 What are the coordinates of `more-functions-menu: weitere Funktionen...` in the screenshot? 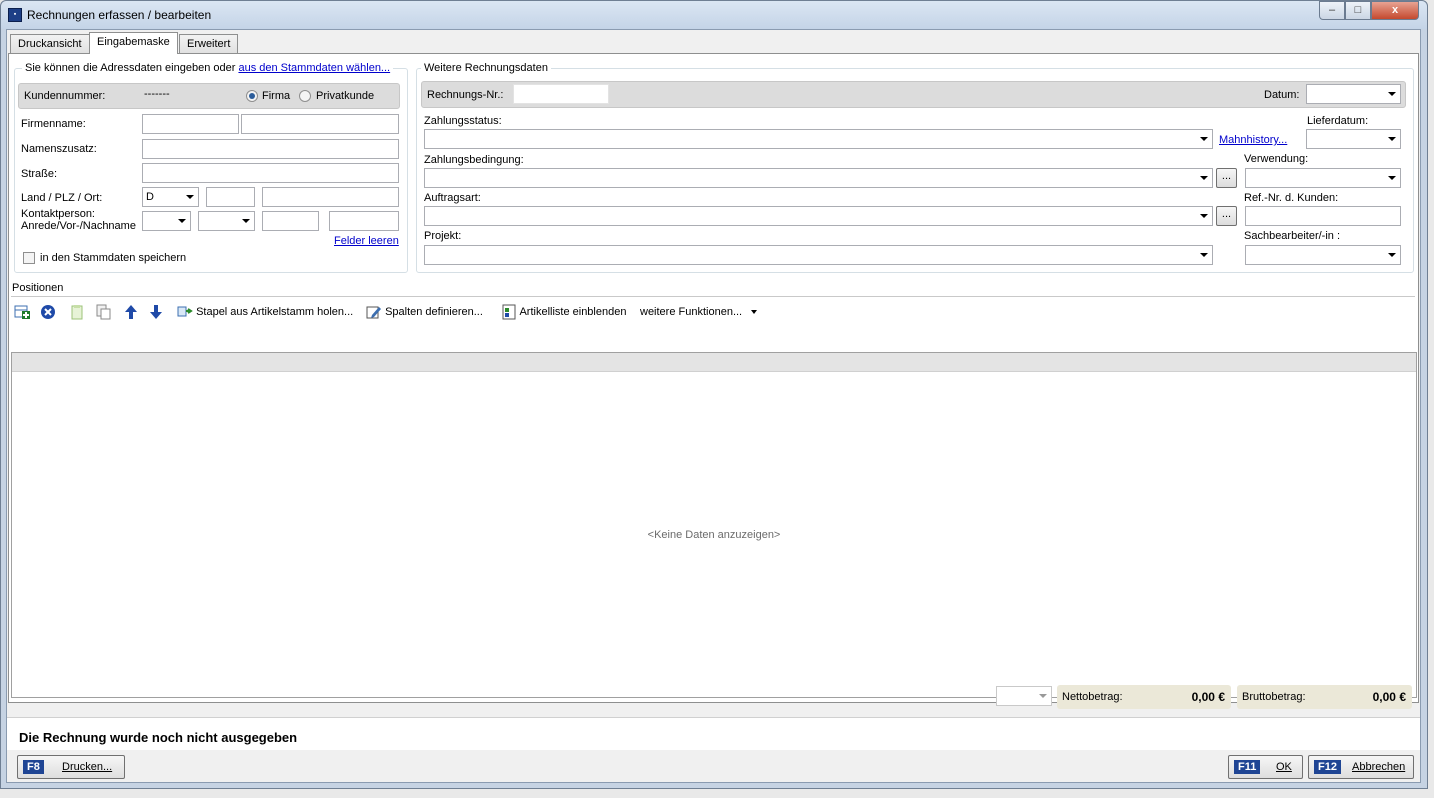 It's located at (699, 312).